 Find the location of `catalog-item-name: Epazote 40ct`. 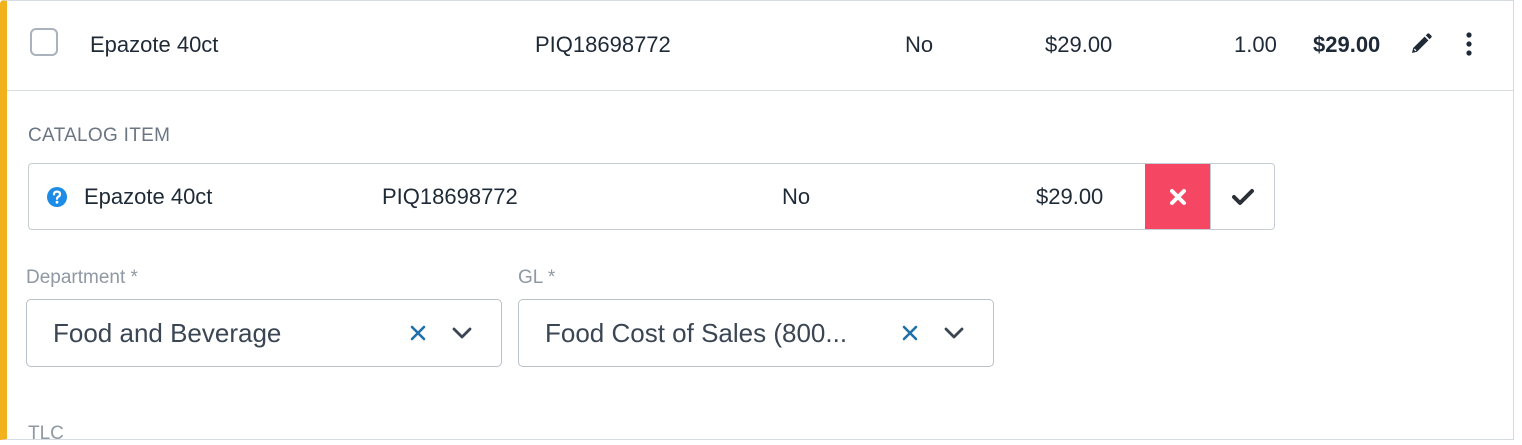

catalog-item-name: Epazote 40ct is located at coordinates (148, 196).